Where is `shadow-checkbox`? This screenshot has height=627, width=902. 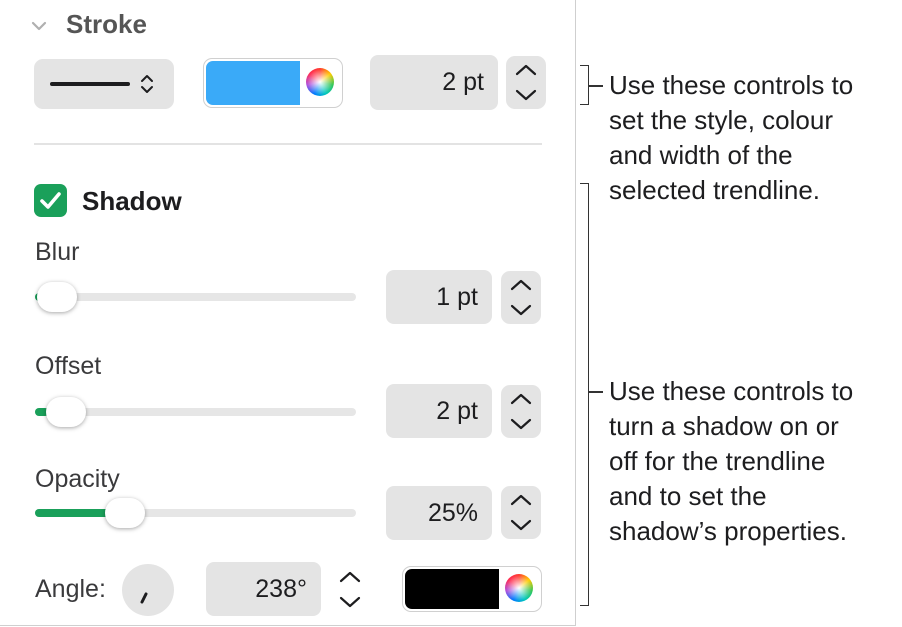
shadow-checkbox is located at coordinates (50, 200).